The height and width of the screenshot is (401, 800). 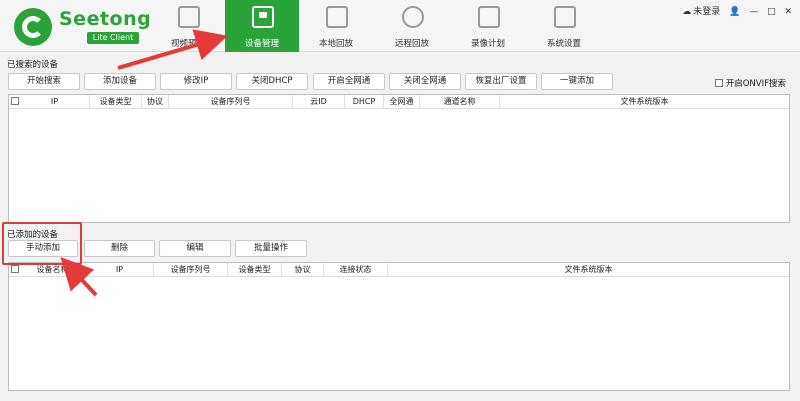 I want to click on window-controls: ☁ 未登录 👤 — □ ✕, so click(x=734, y=10).